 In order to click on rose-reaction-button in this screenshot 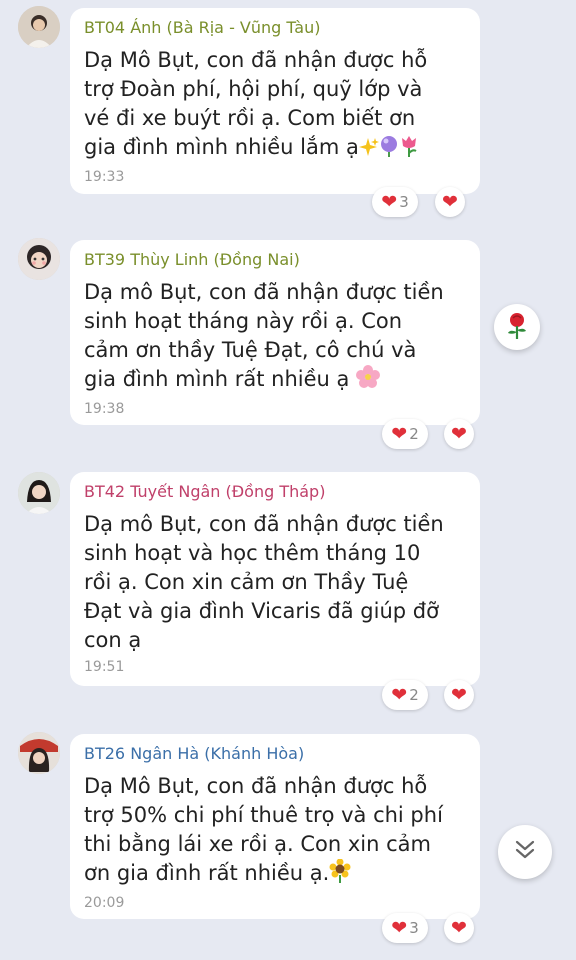, I will do `click(517, 327)`.